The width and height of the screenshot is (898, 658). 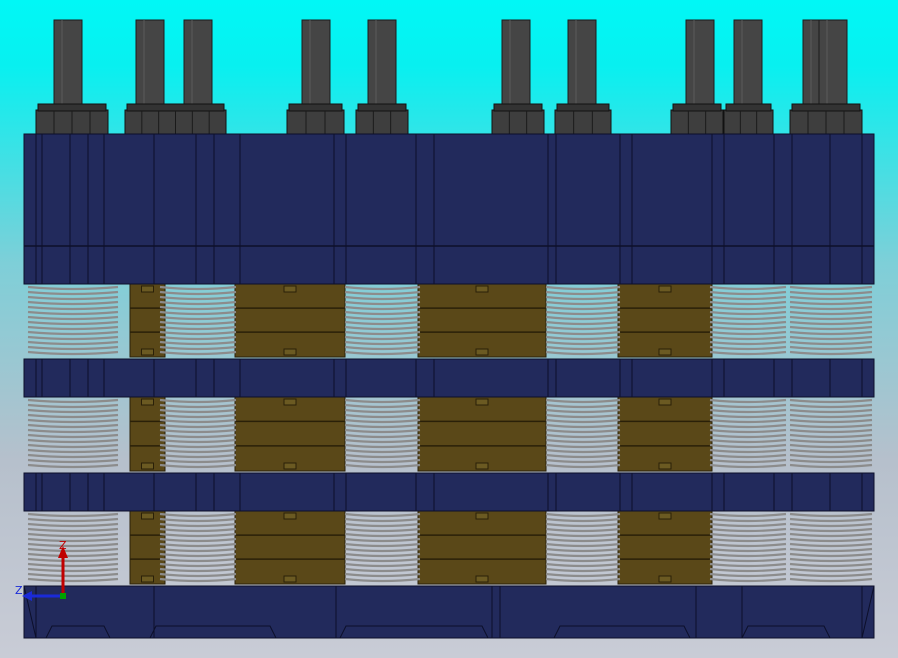 What do you see at coordinates (697, 122) in the screenshot?
I see `hex-nut` at bounding box center [697, 122].